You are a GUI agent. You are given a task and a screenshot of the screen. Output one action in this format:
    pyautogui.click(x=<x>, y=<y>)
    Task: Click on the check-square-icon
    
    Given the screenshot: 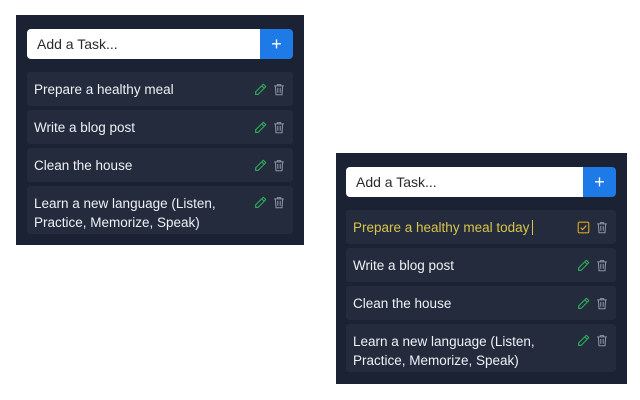 What is the action you would take?
    pyautogui.click(x=583, y=227)
    